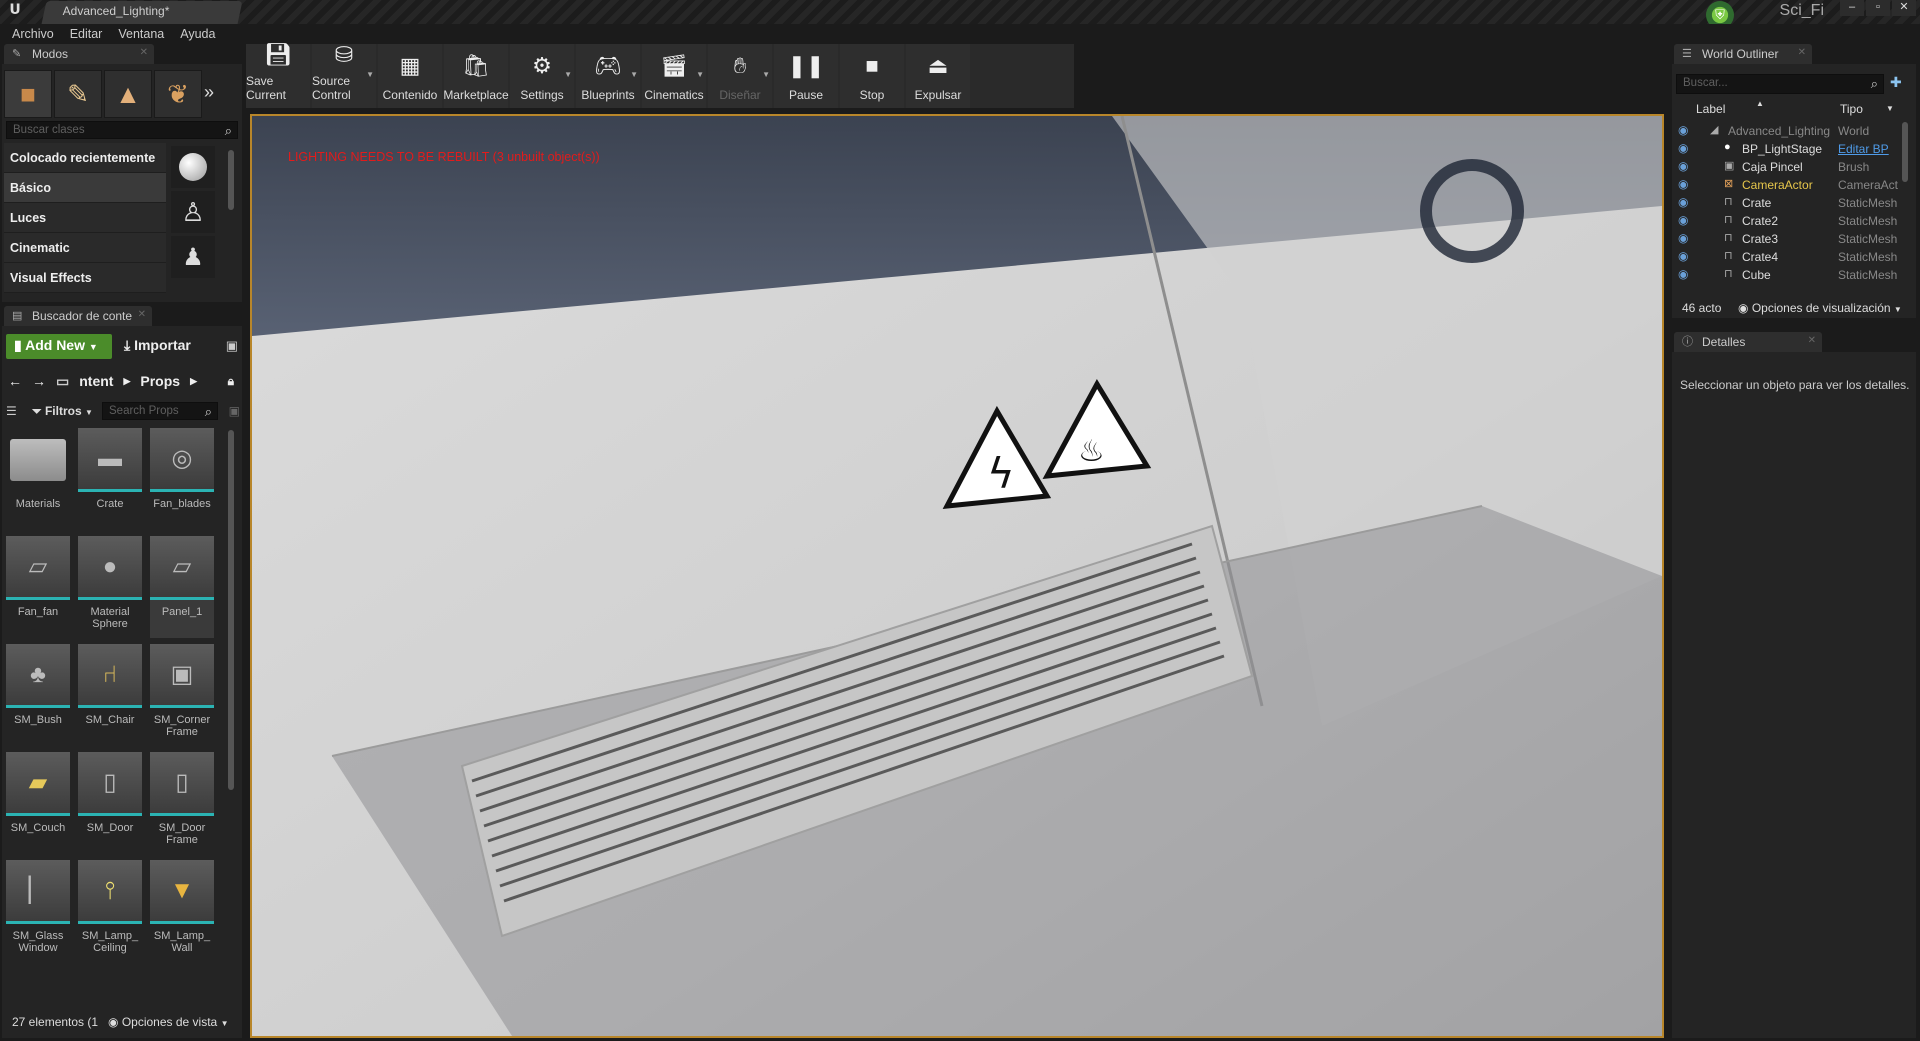 This screenshot has height=1041, width=1920. Describe the element at coordinates (234, 411) in the screenshot. I see `save-search-icon: ▣` at that location.